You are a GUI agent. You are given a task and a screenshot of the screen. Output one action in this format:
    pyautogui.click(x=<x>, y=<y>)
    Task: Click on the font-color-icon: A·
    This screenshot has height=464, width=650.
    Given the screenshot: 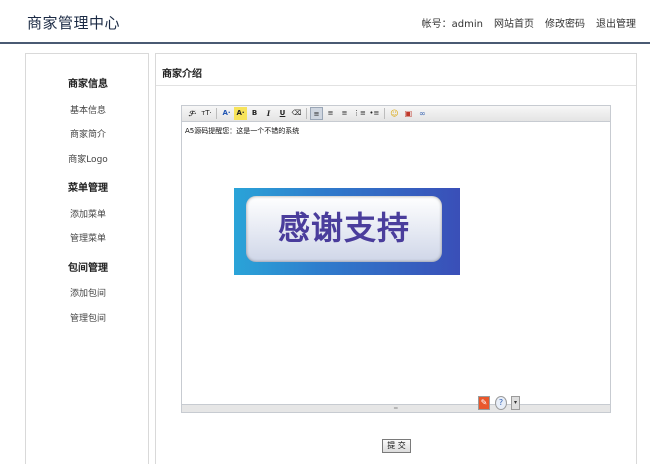 What is the action you would take?
    pyautogui.click(x=226, y=113)
    